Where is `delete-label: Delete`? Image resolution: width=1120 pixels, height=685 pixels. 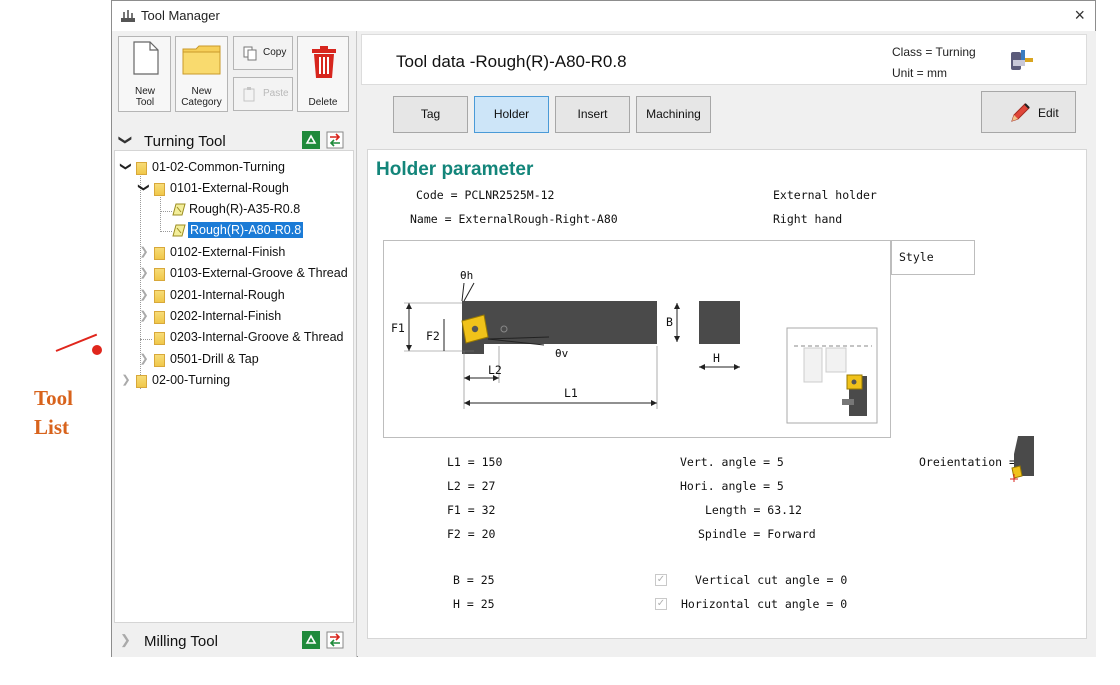
delete-label: Delete is located at coordinates (323, 102).